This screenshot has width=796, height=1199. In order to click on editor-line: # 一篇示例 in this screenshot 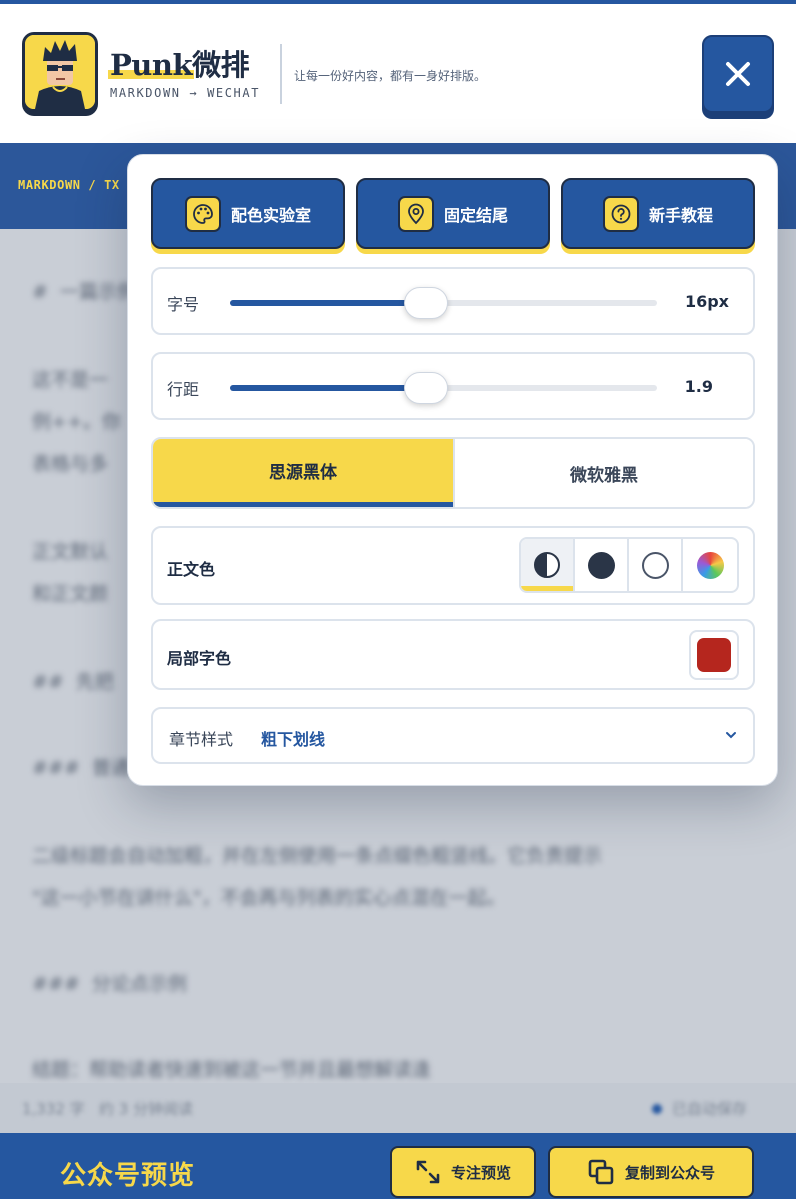, I will do `click(84, 292)`.